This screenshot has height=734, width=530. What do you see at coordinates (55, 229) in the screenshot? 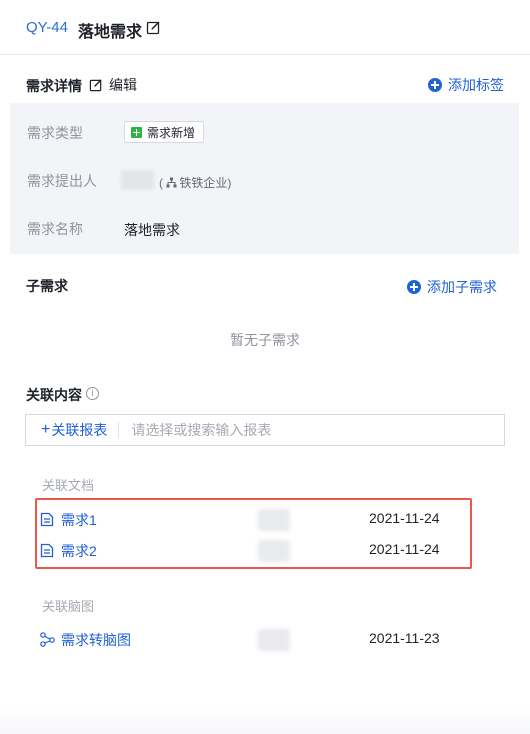
I see `name-label: 需求名称` at bounding box center [55, 229].